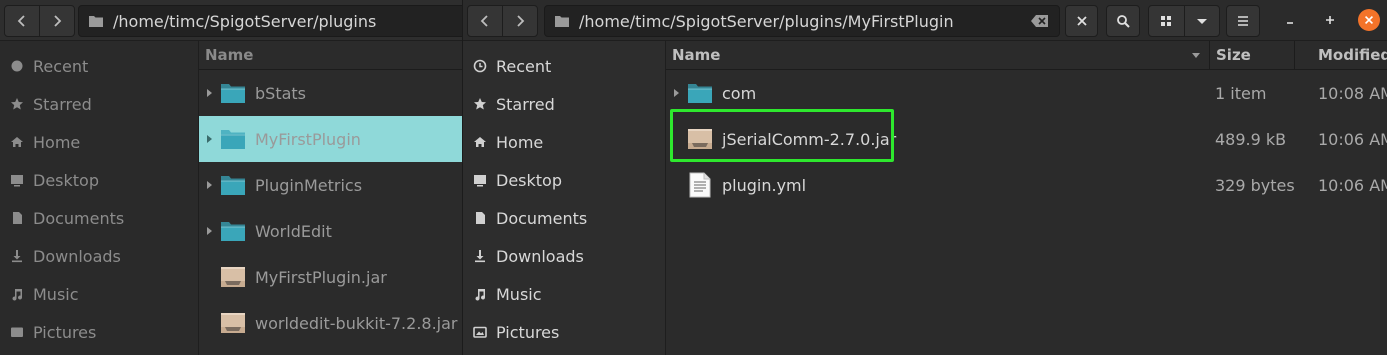 The image size is (1387, 355). I want to click on sidebar-item-label: Home, so click(57, 142).